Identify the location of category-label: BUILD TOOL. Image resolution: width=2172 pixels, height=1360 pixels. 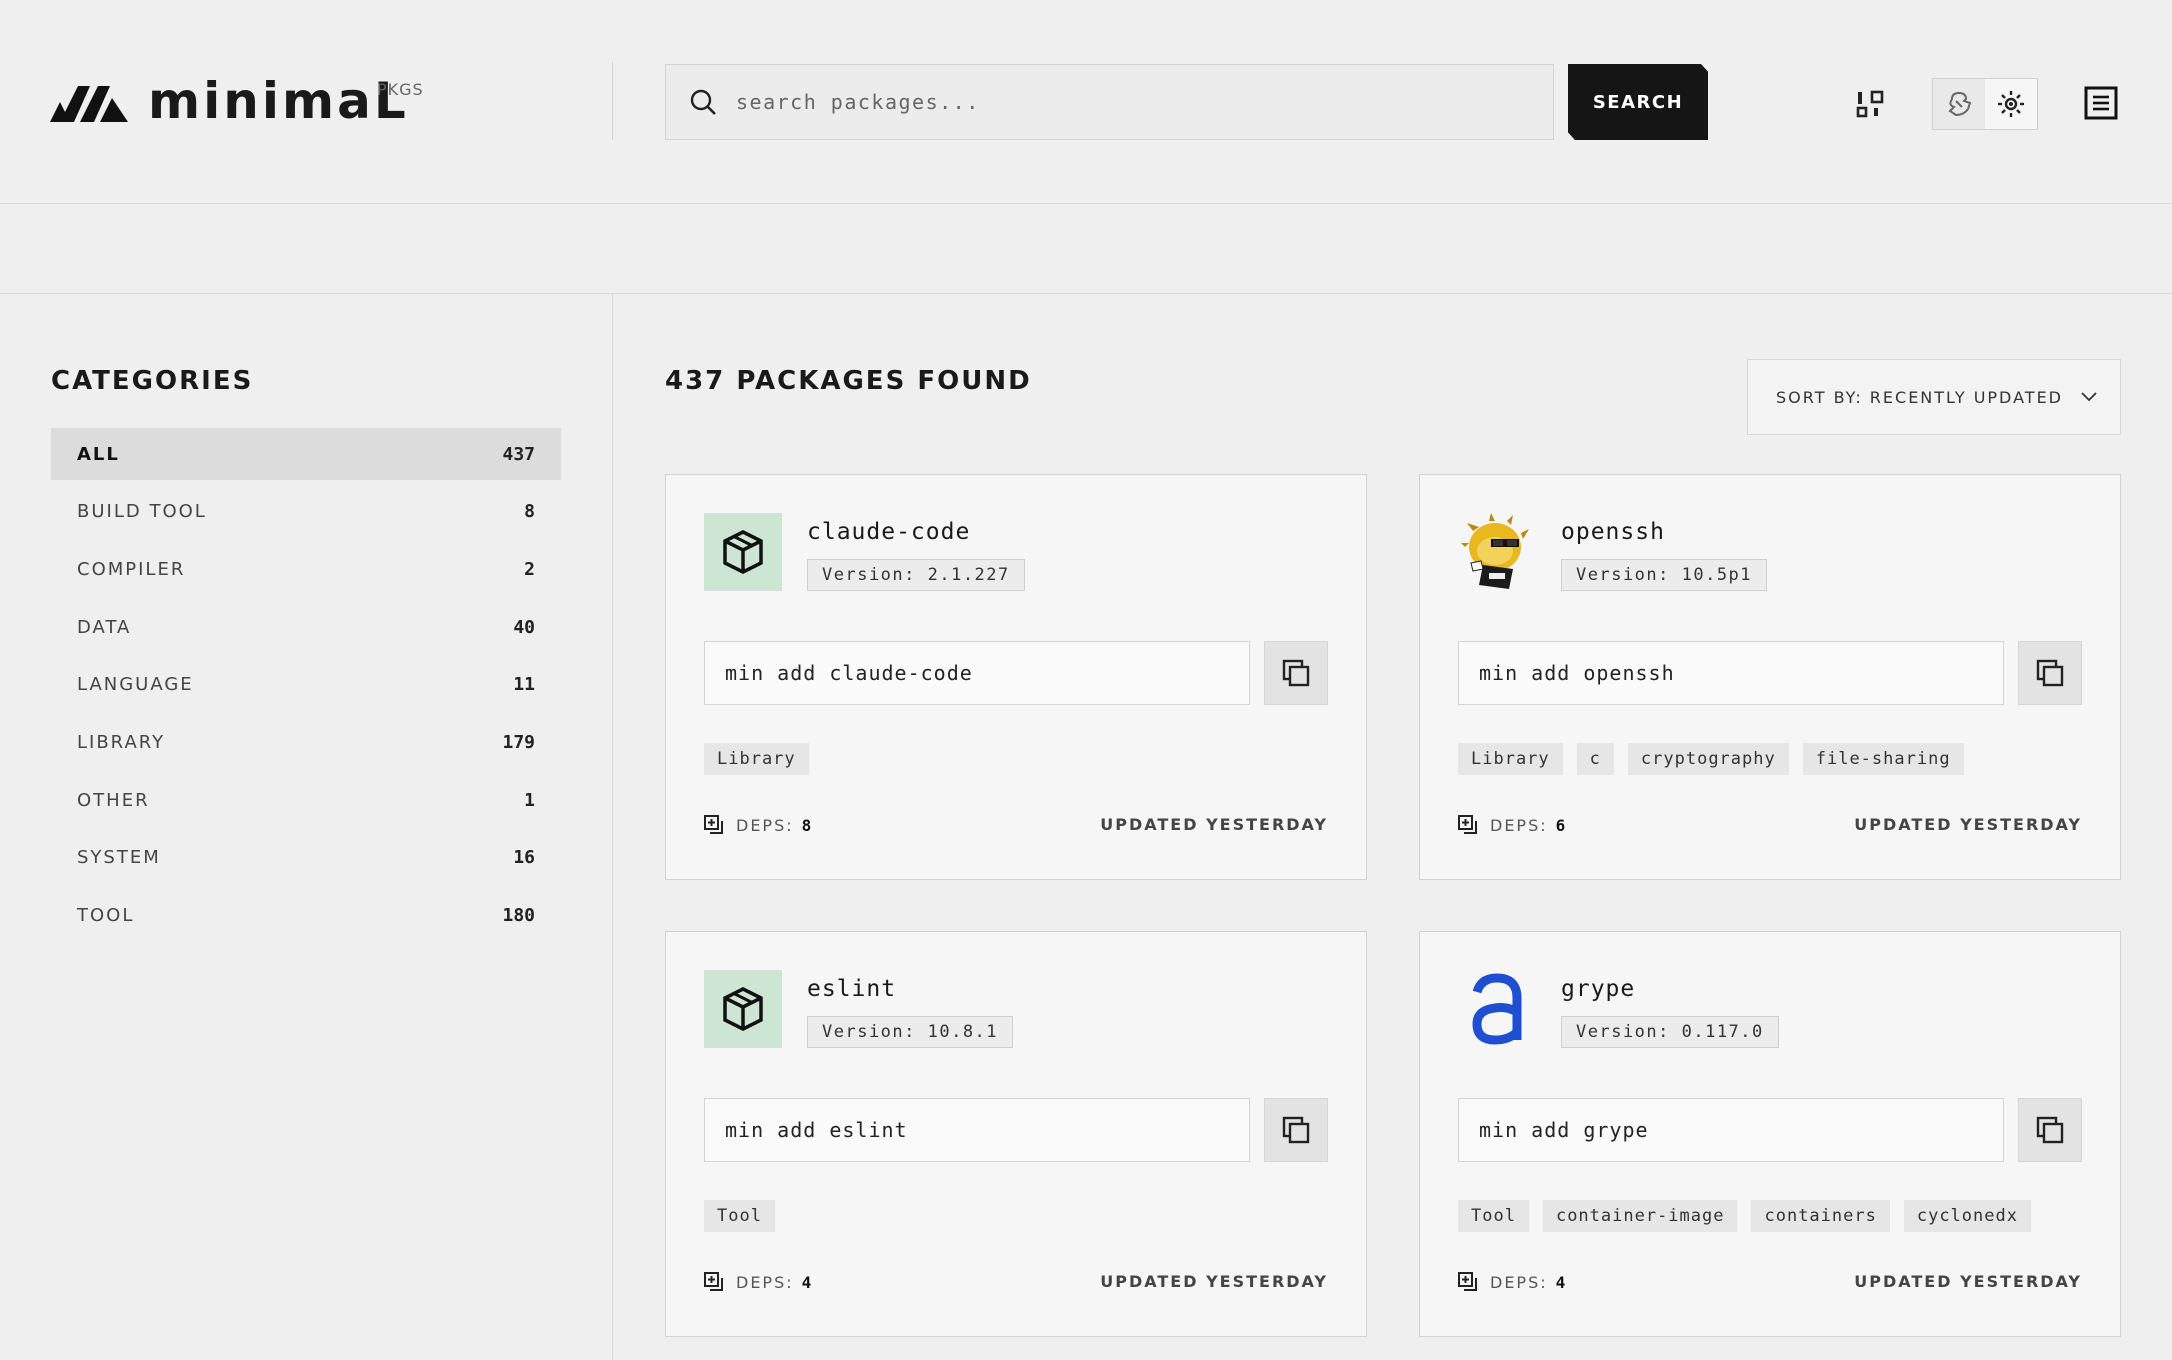
(142, 512).